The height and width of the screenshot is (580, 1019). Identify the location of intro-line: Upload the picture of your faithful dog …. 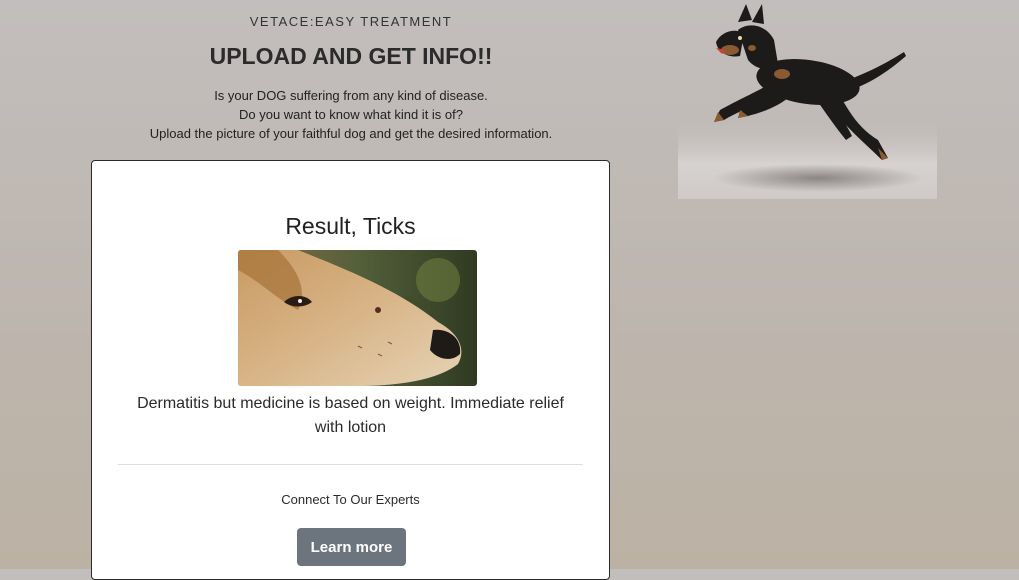
(351, 133).